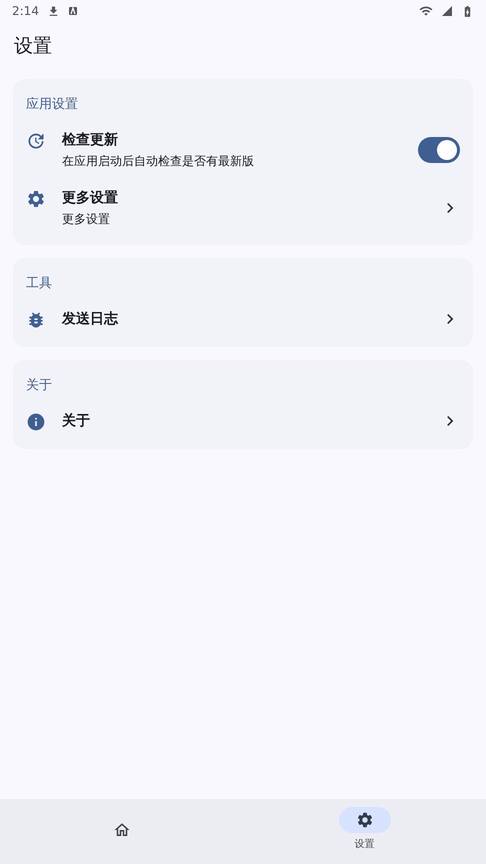 This screenshot has width=486, height=864. I want to click on nav-tab: 设置, so click(364, 831).